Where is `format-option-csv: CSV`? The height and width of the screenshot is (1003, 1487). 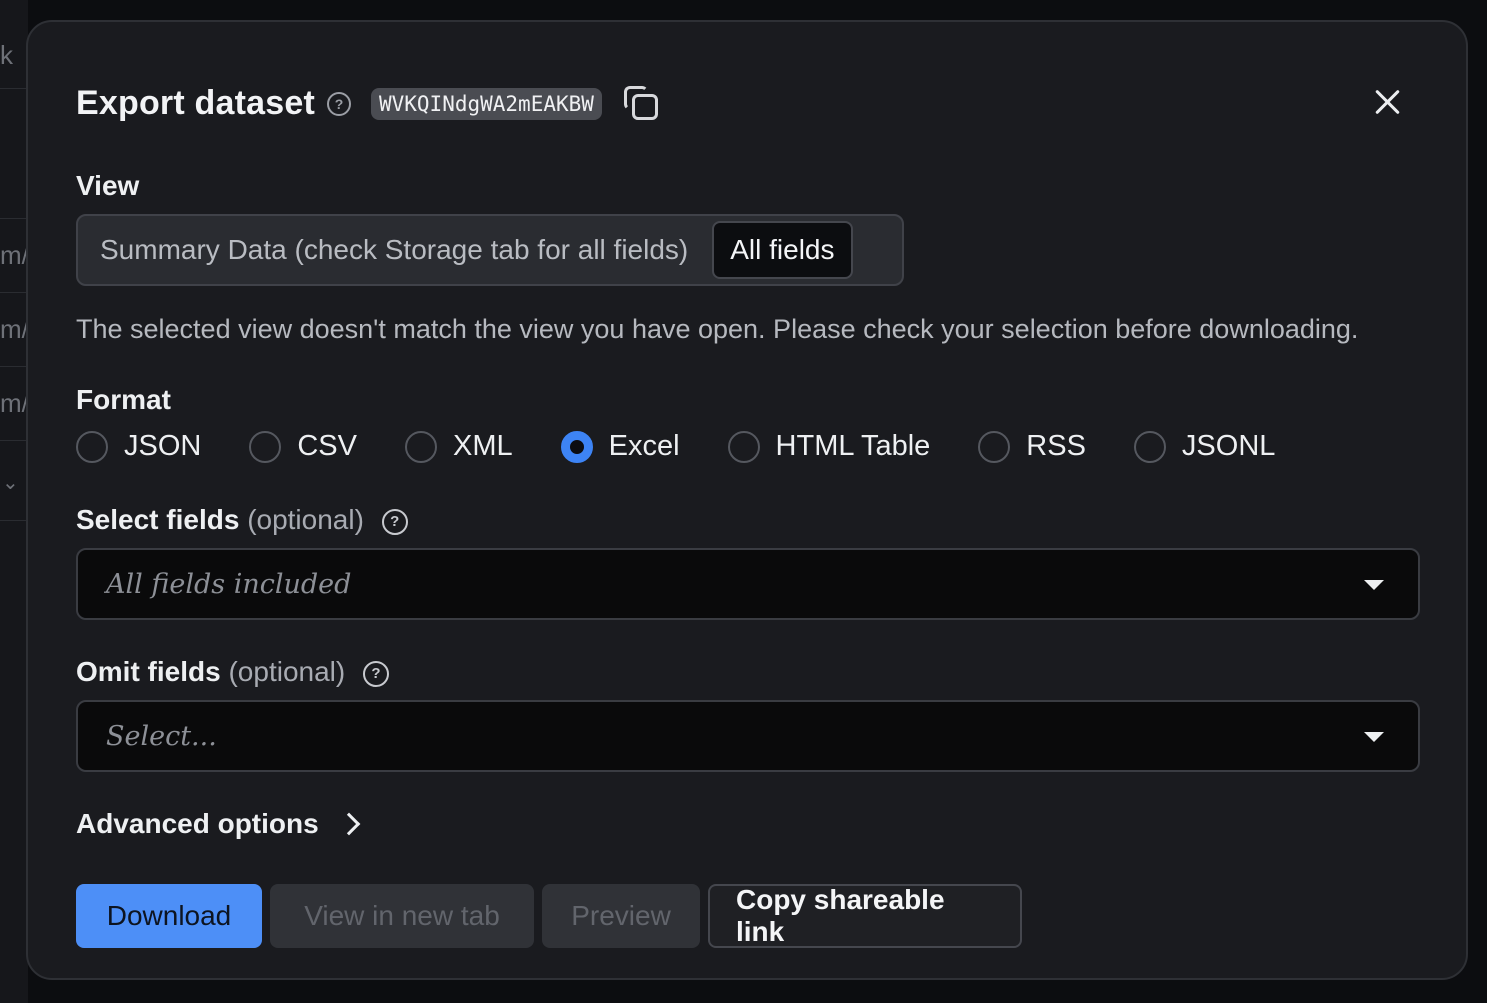 format-option-csv: CSV is located at coordinates (303, 446).